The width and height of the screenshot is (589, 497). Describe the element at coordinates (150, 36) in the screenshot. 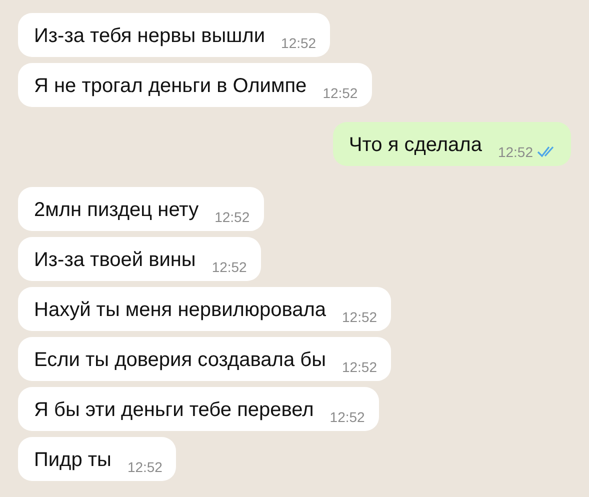

I see `message-text: Из-за тебя нервы вышли` at that location.